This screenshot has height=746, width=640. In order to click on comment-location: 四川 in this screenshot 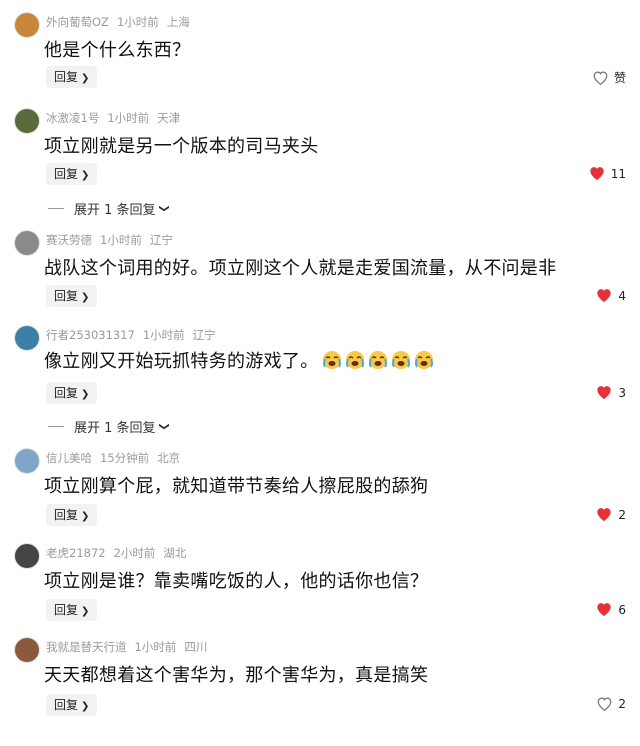, I will do `click(196, 647)`.